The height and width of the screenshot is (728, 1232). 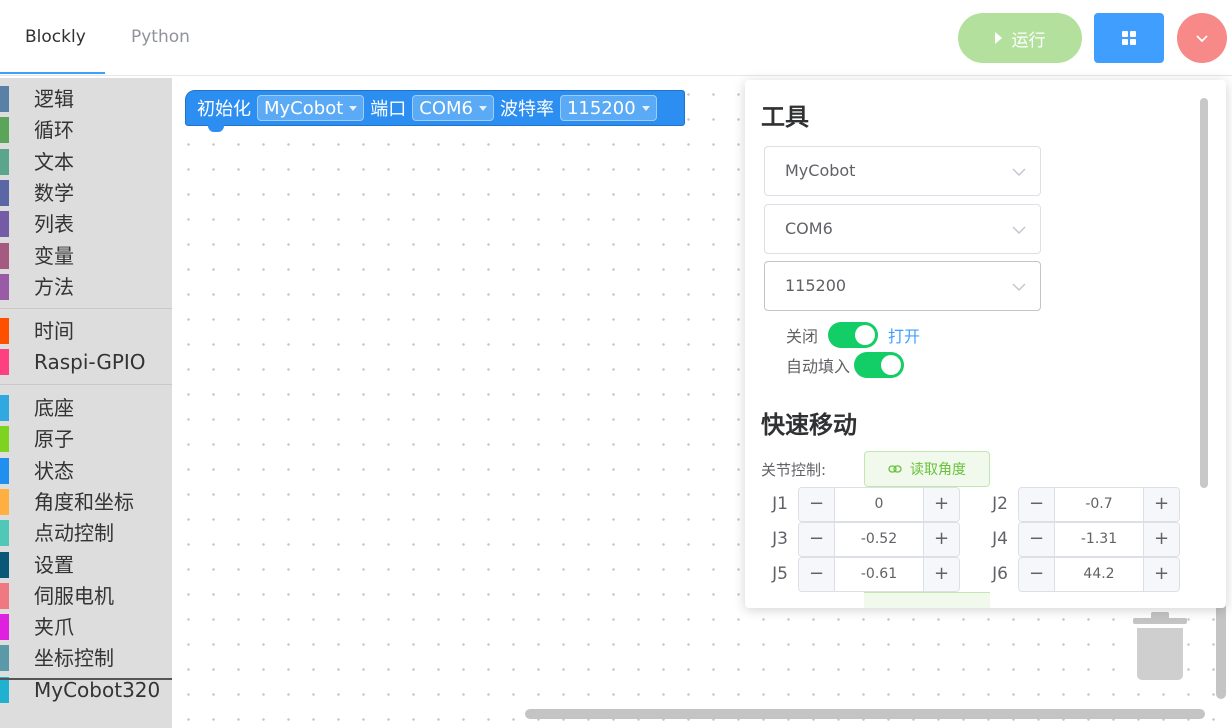 What do you see at coordinates (55, 37) in the screenshot?
I see `tab-blockly: Blockly` at bounding box center [55, 37].